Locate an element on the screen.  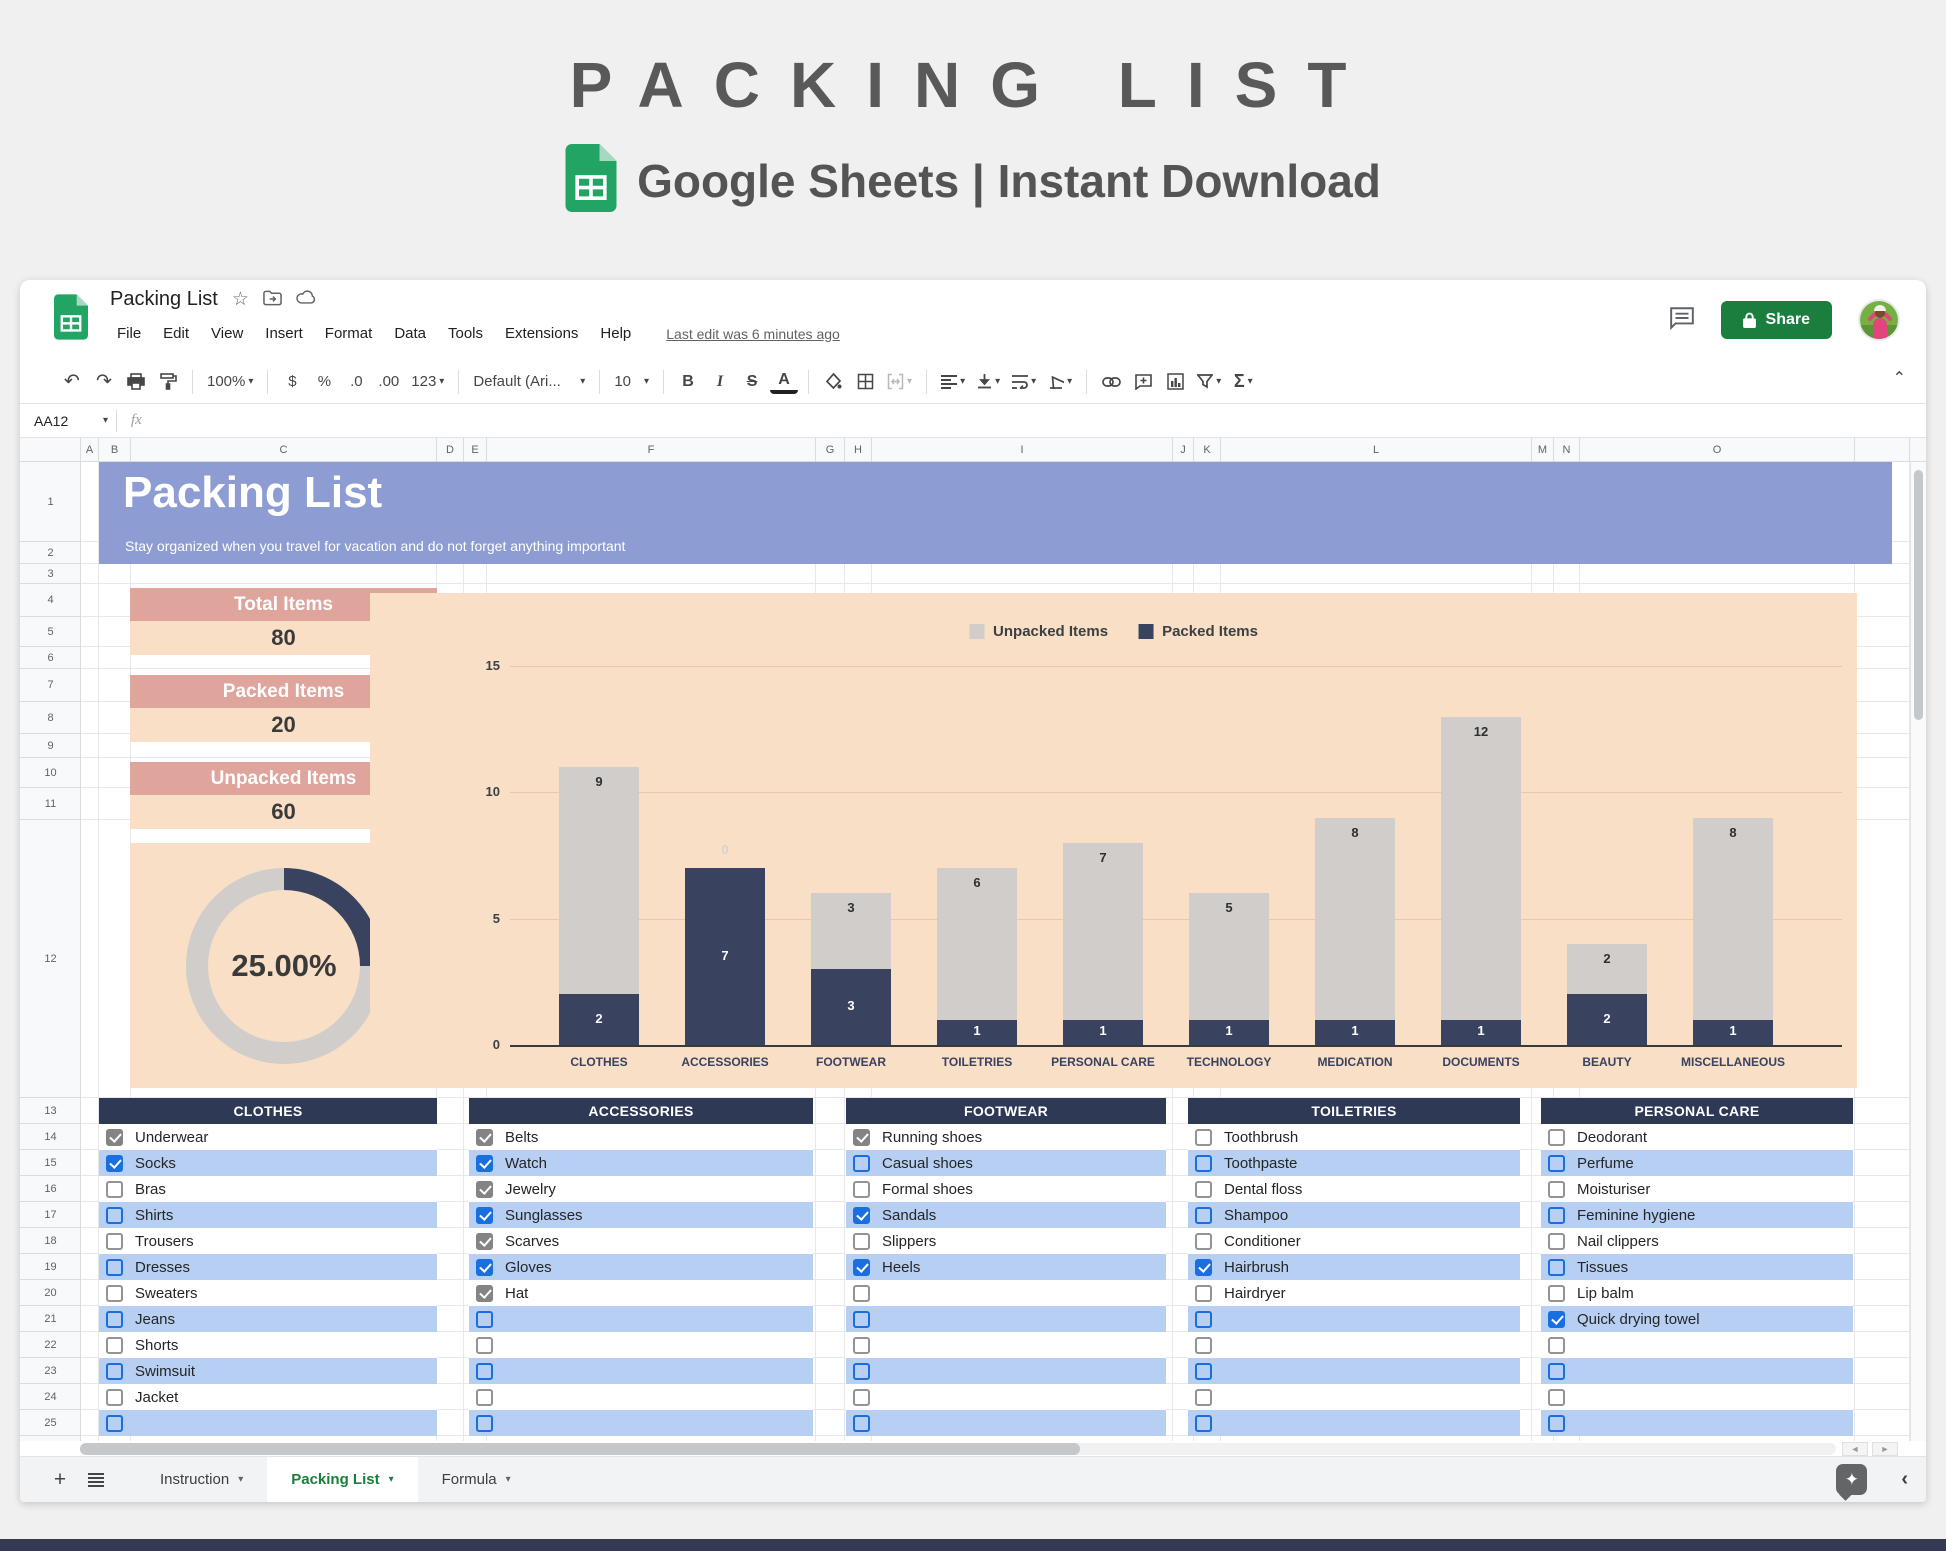
menu-help: Help is located at coordinates (615, 333).